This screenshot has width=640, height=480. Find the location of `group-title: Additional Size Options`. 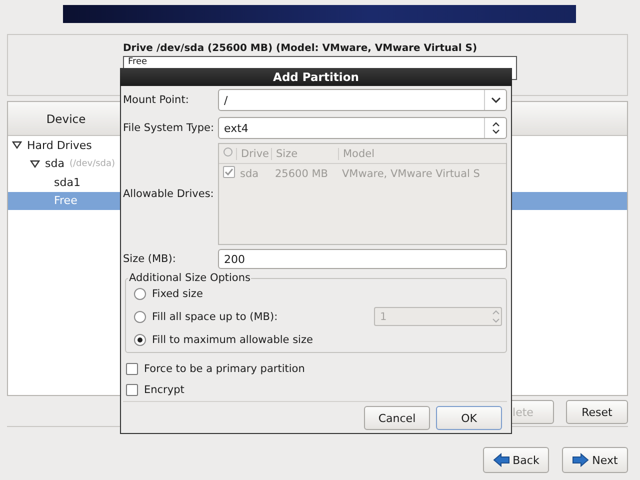

group-title: Additional Size Options is located at coordinates (190, 278).